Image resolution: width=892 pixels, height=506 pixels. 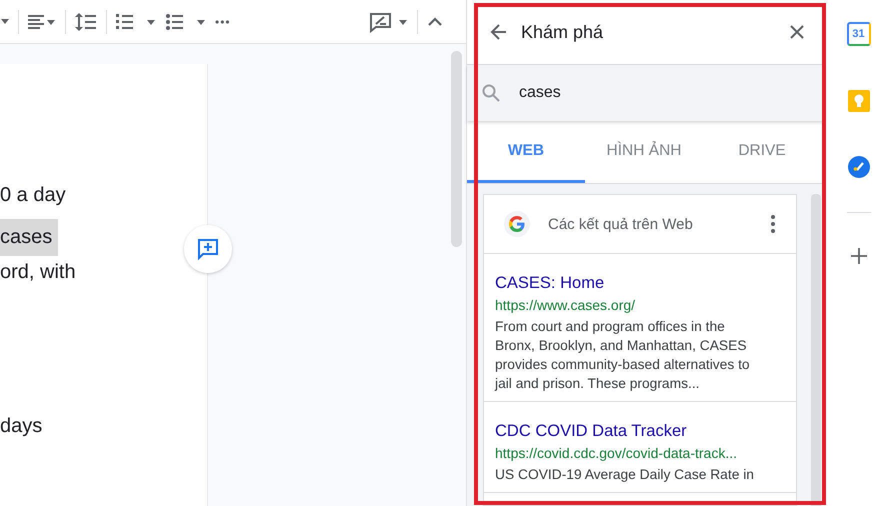 What do you see at coordinates (773, 224) in the screenshot?
I see `more-options-icon` at bounding box center [773, 224].